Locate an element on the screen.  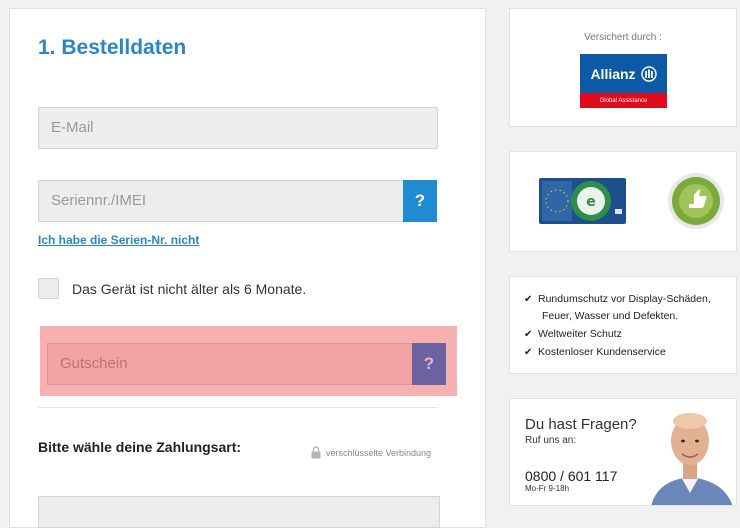
no-serial-link: Ich habe die Serien-Nr. nicht is located at coordinates (118, 240).